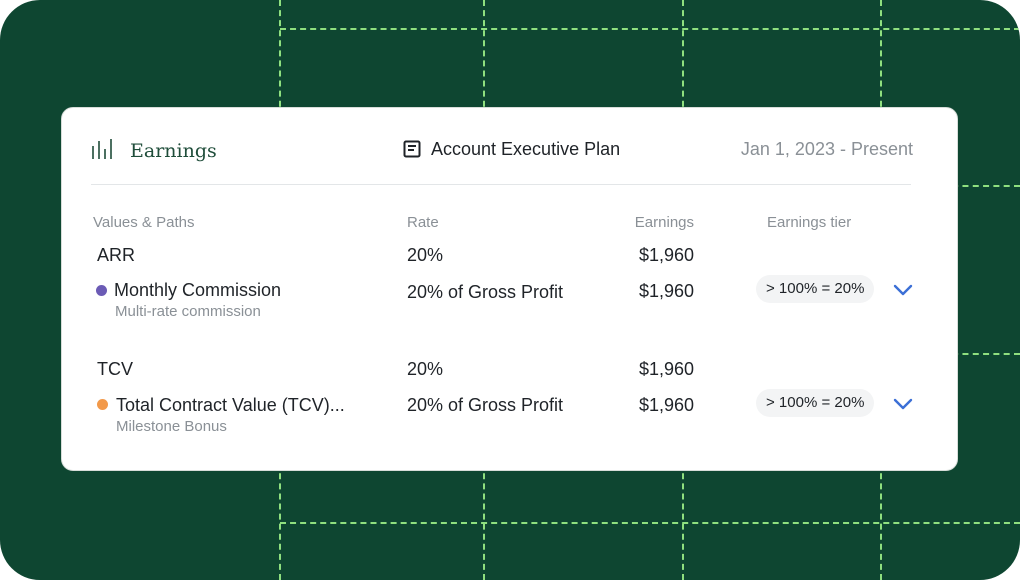 The image size is (1020, 580). Describe the element at coordinates (423, 222) in the screenshot. I see `column-header-rate: Rate` at that location.